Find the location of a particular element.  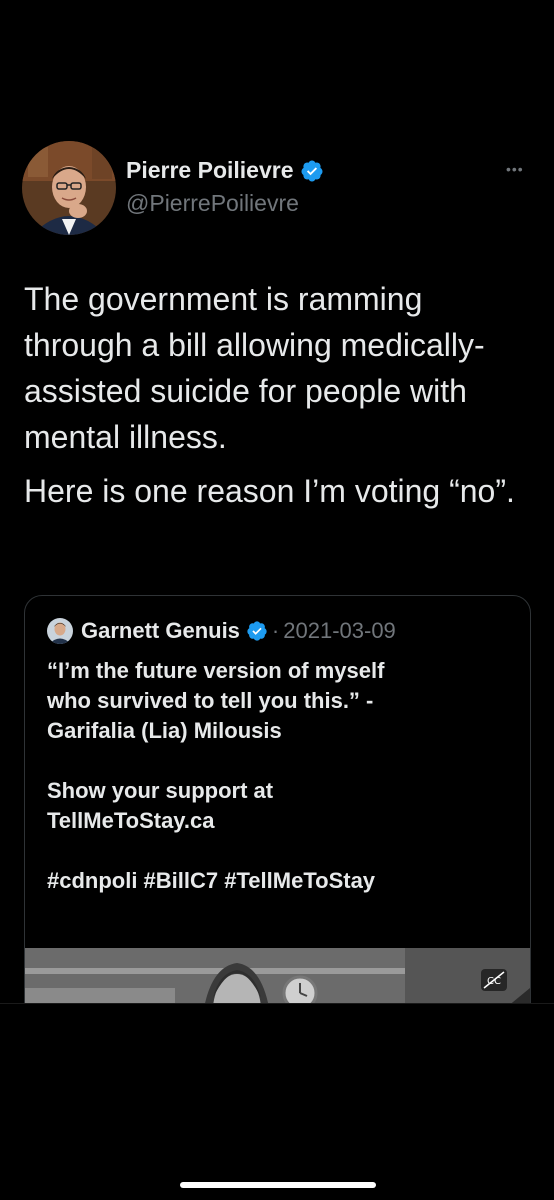

quoted-author-avatar is located at coordinates (60, 631).